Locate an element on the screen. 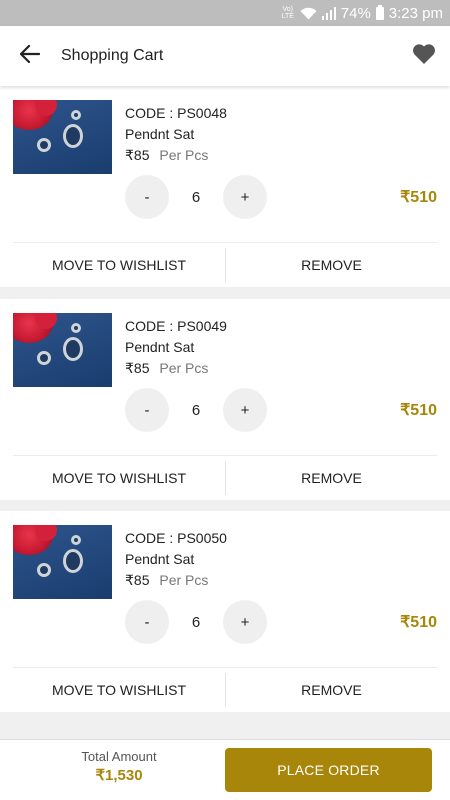  page-title: Shopping Cart is located at coordinates (112, 55).